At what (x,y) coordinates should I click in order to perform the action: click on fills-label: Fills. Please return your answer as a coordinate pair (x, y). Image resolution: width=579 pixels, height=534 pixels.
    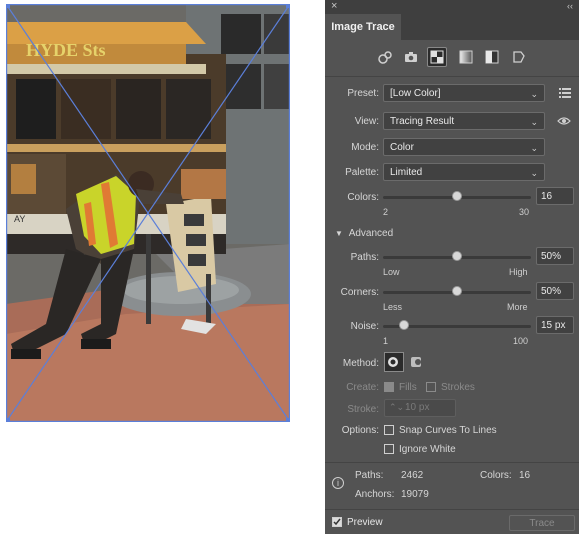
    Looking at the image, I should click on (408, 387).